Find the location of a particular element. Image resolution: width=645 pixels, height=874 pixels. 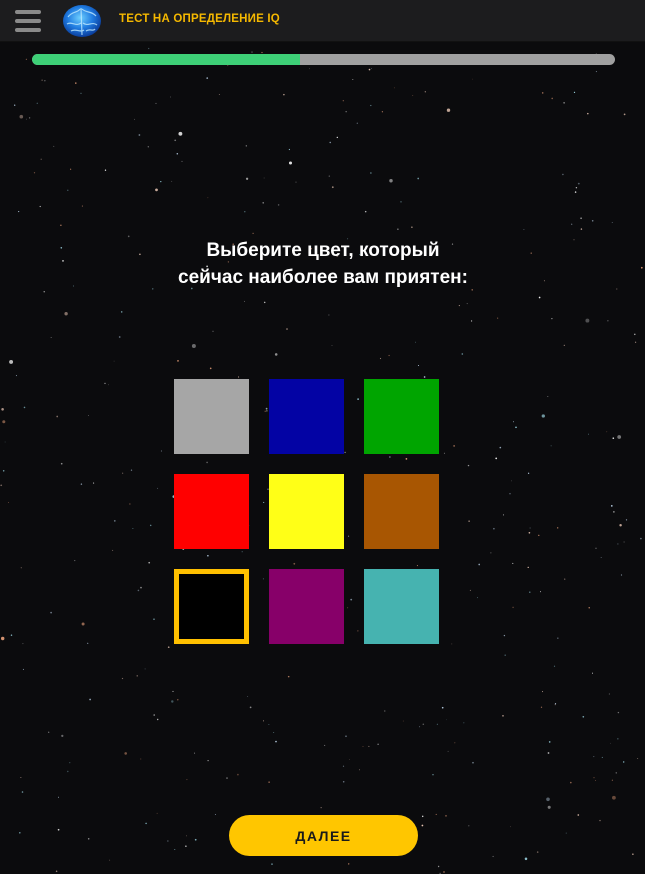

top-bar: ТЕСТ НА ОПРЕДЕЛЕНИЕ IQ is located at coordinates (322, 21).